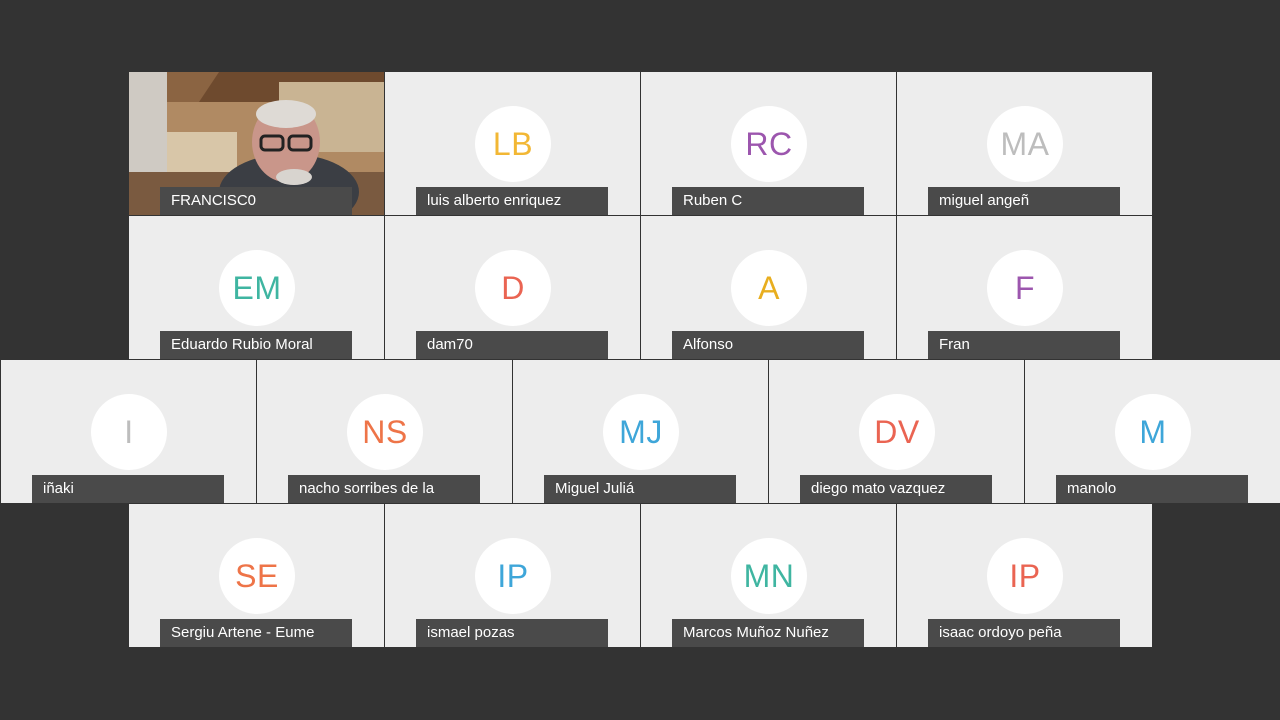 This screenshot has height=720, width=1280. I want to click on participant-tile-7: F Fran, so click(1024, 287).